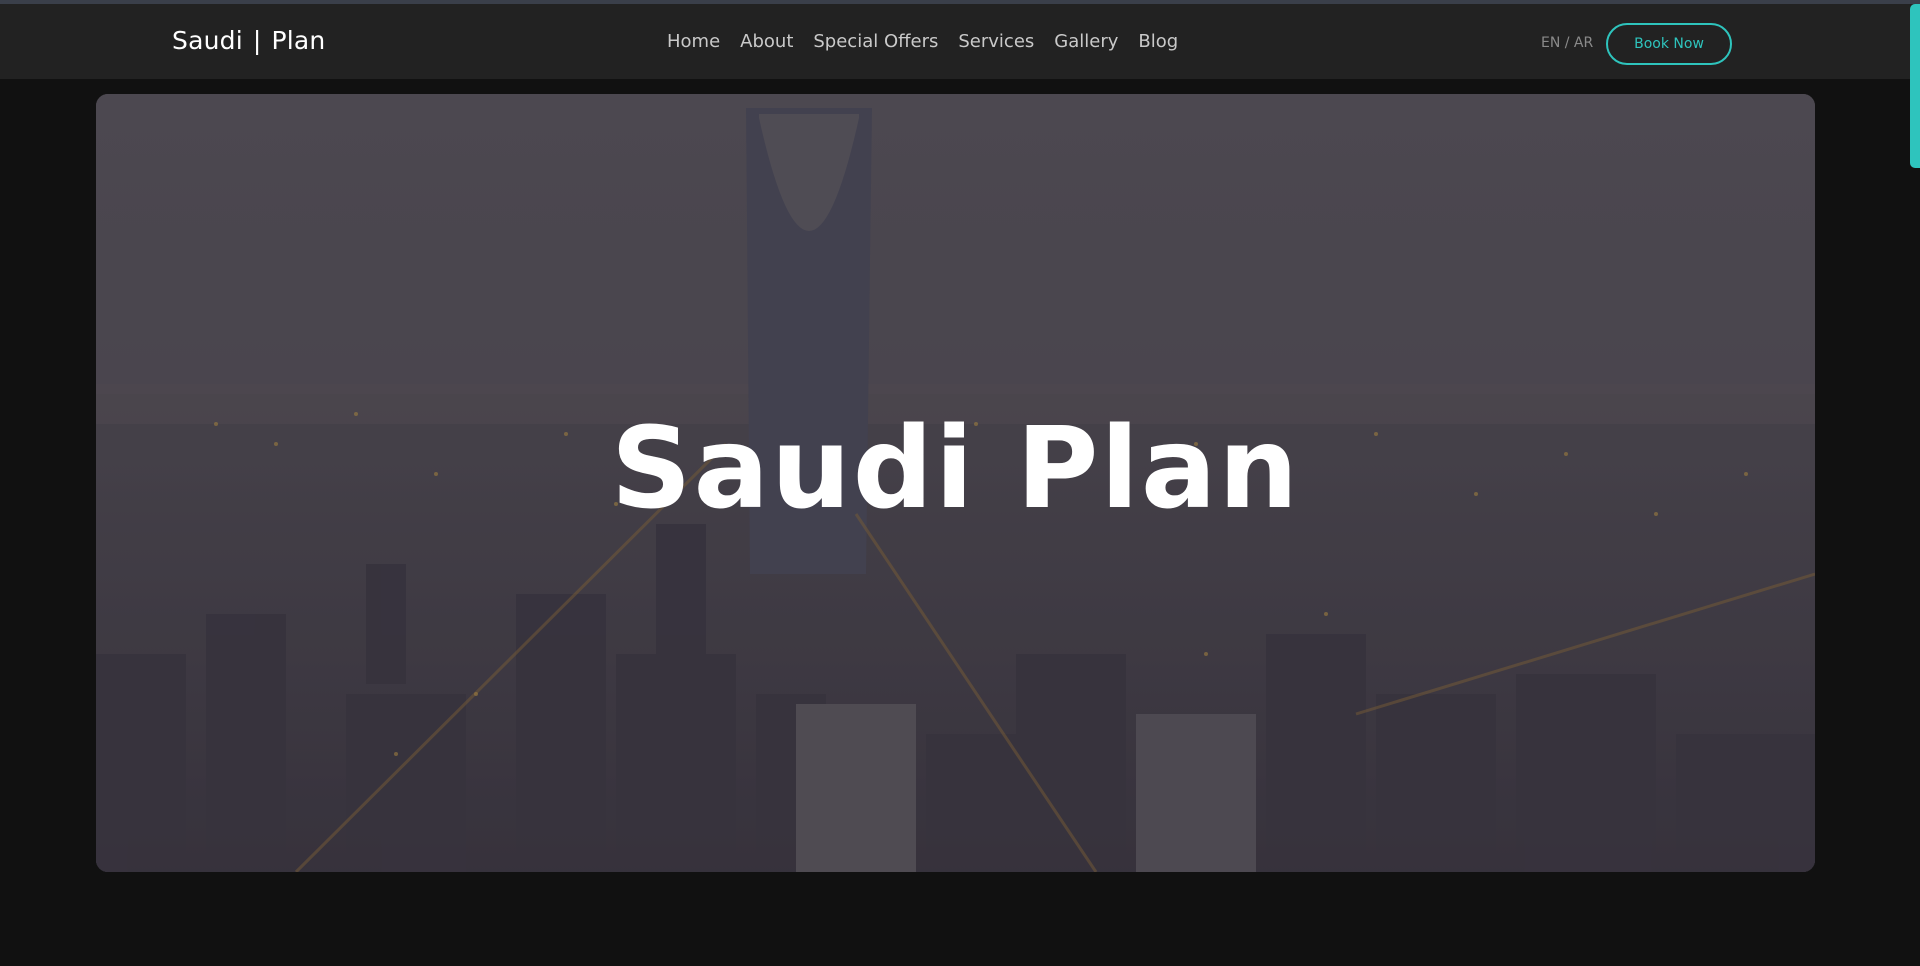  What do you see at coordinates (1086, 41) in the screenshot?
I see `nav-item-gallery: Gallery` at bounding box center [1086, 41].